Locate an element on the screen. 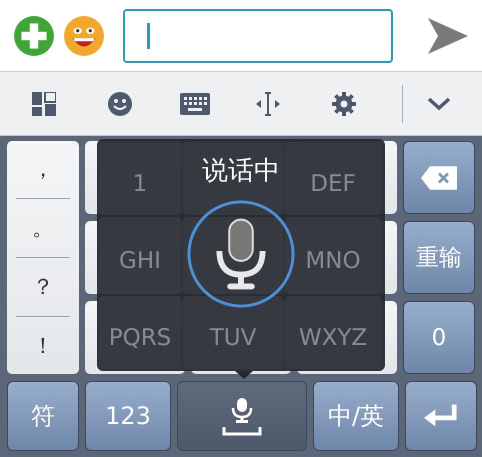  microphone-icon is located at coordinates (241, 254).